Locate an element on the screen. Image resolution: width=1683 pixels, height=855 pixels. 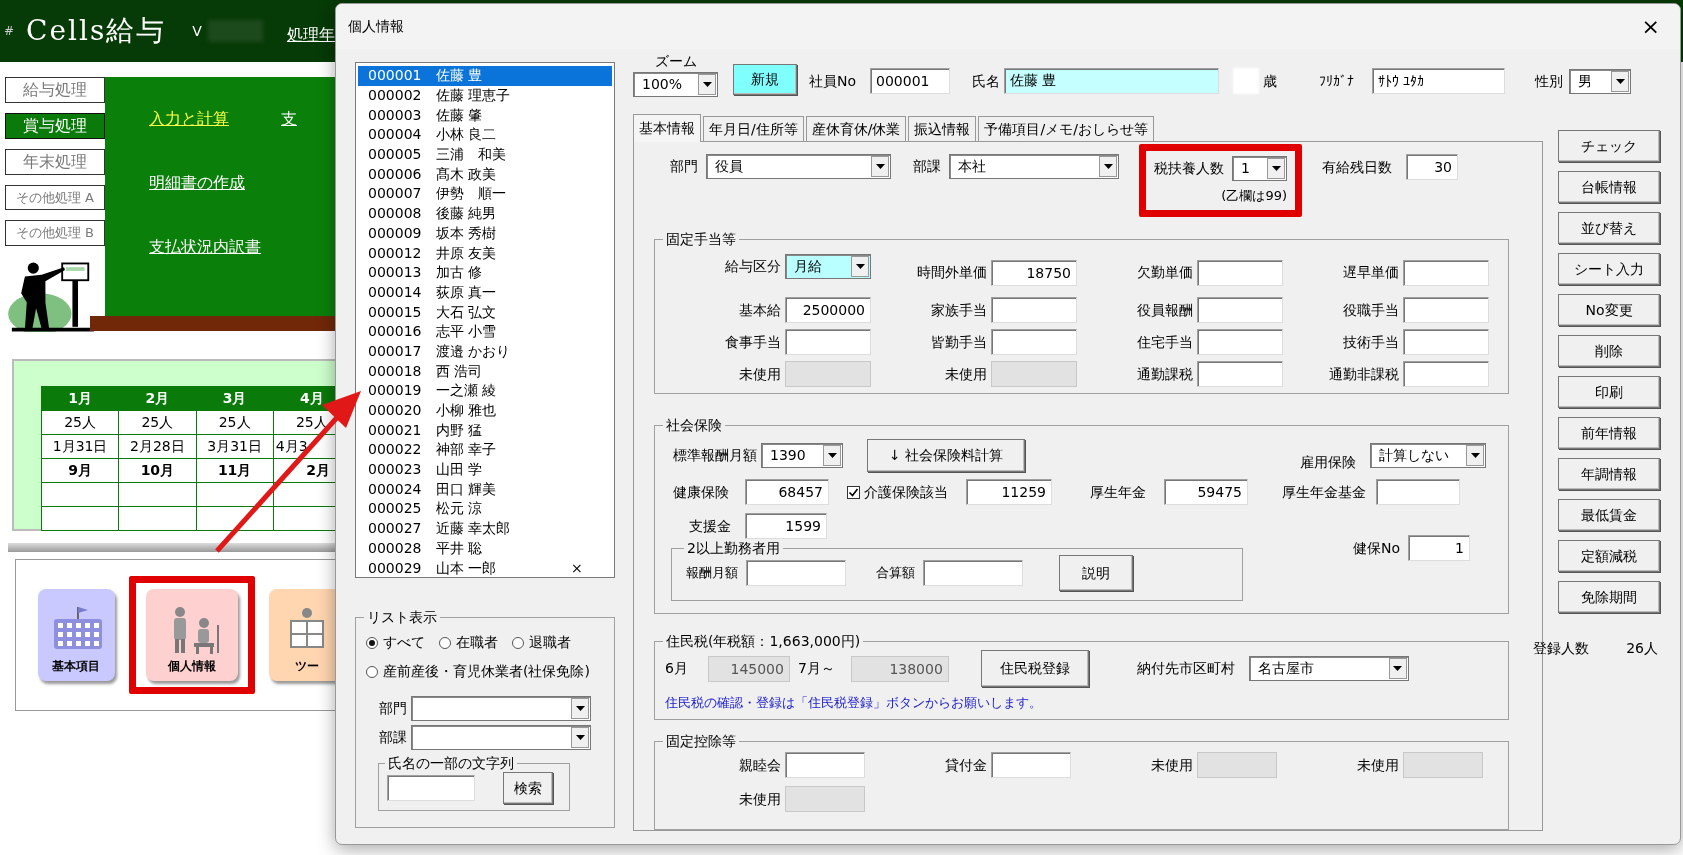
menu-button: 給与処理 is located at coordinates (55, 90).